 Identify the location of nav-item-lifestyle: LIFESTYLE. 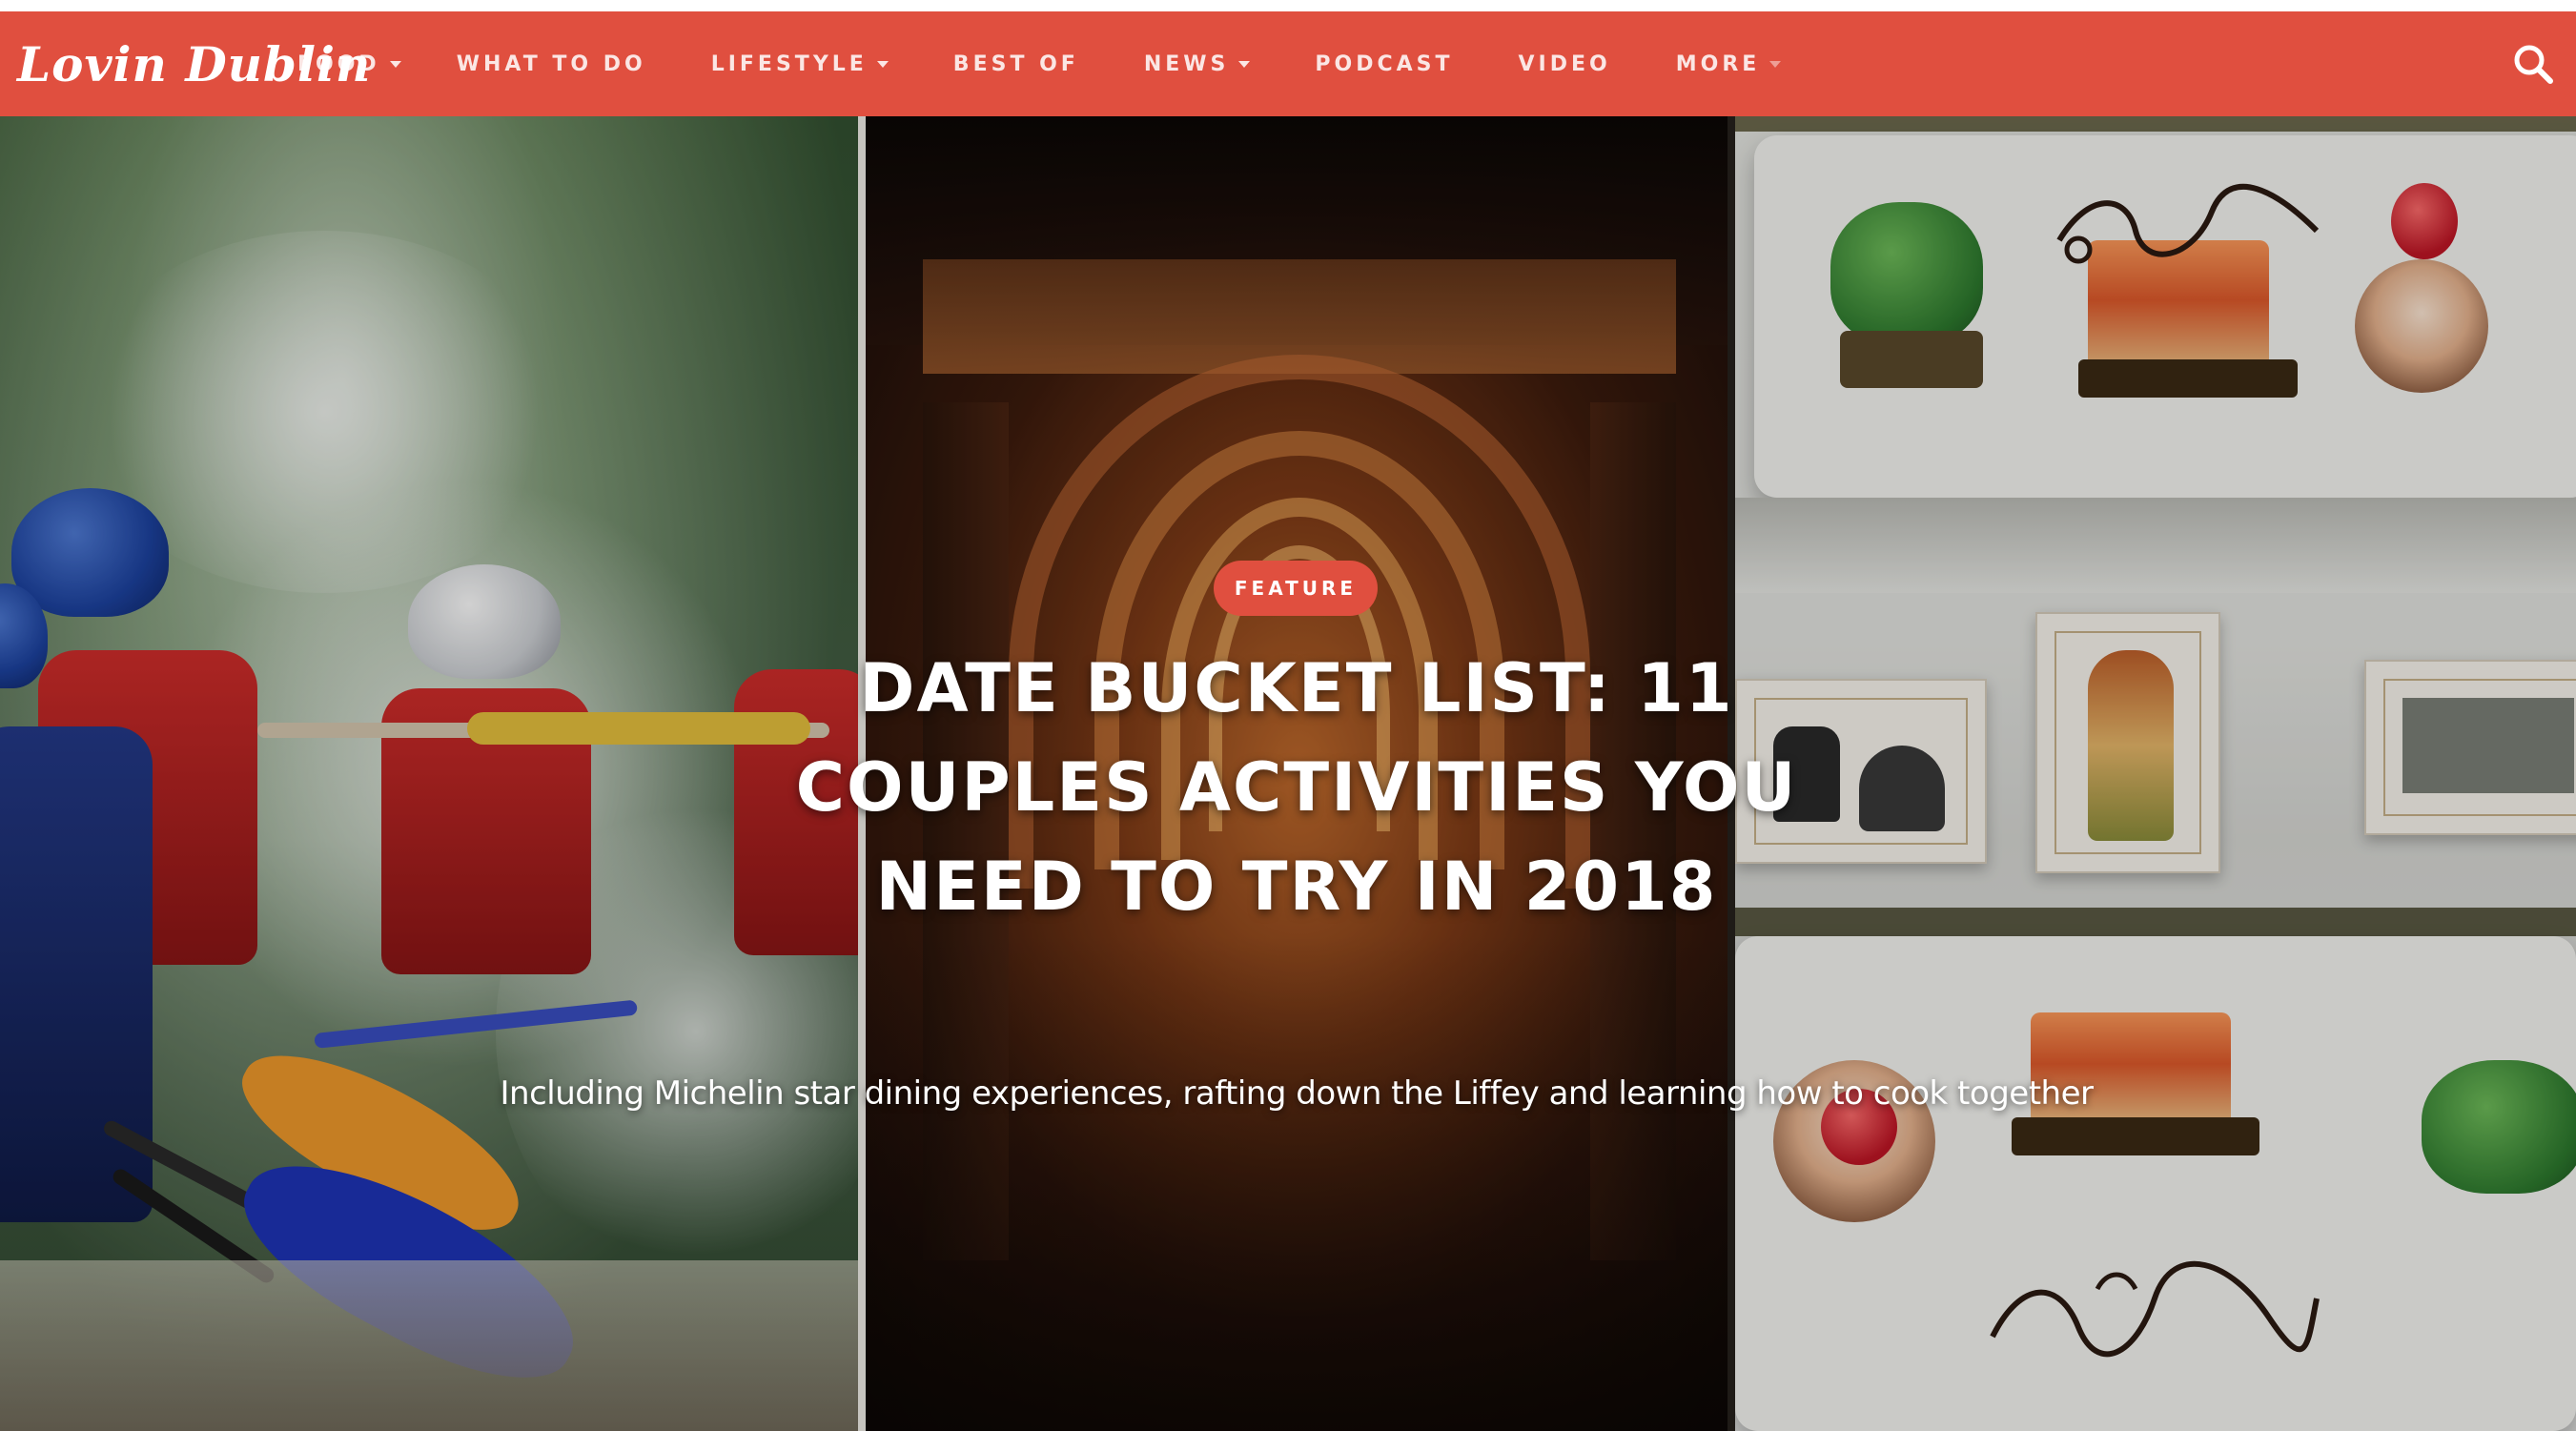
(800, 63).